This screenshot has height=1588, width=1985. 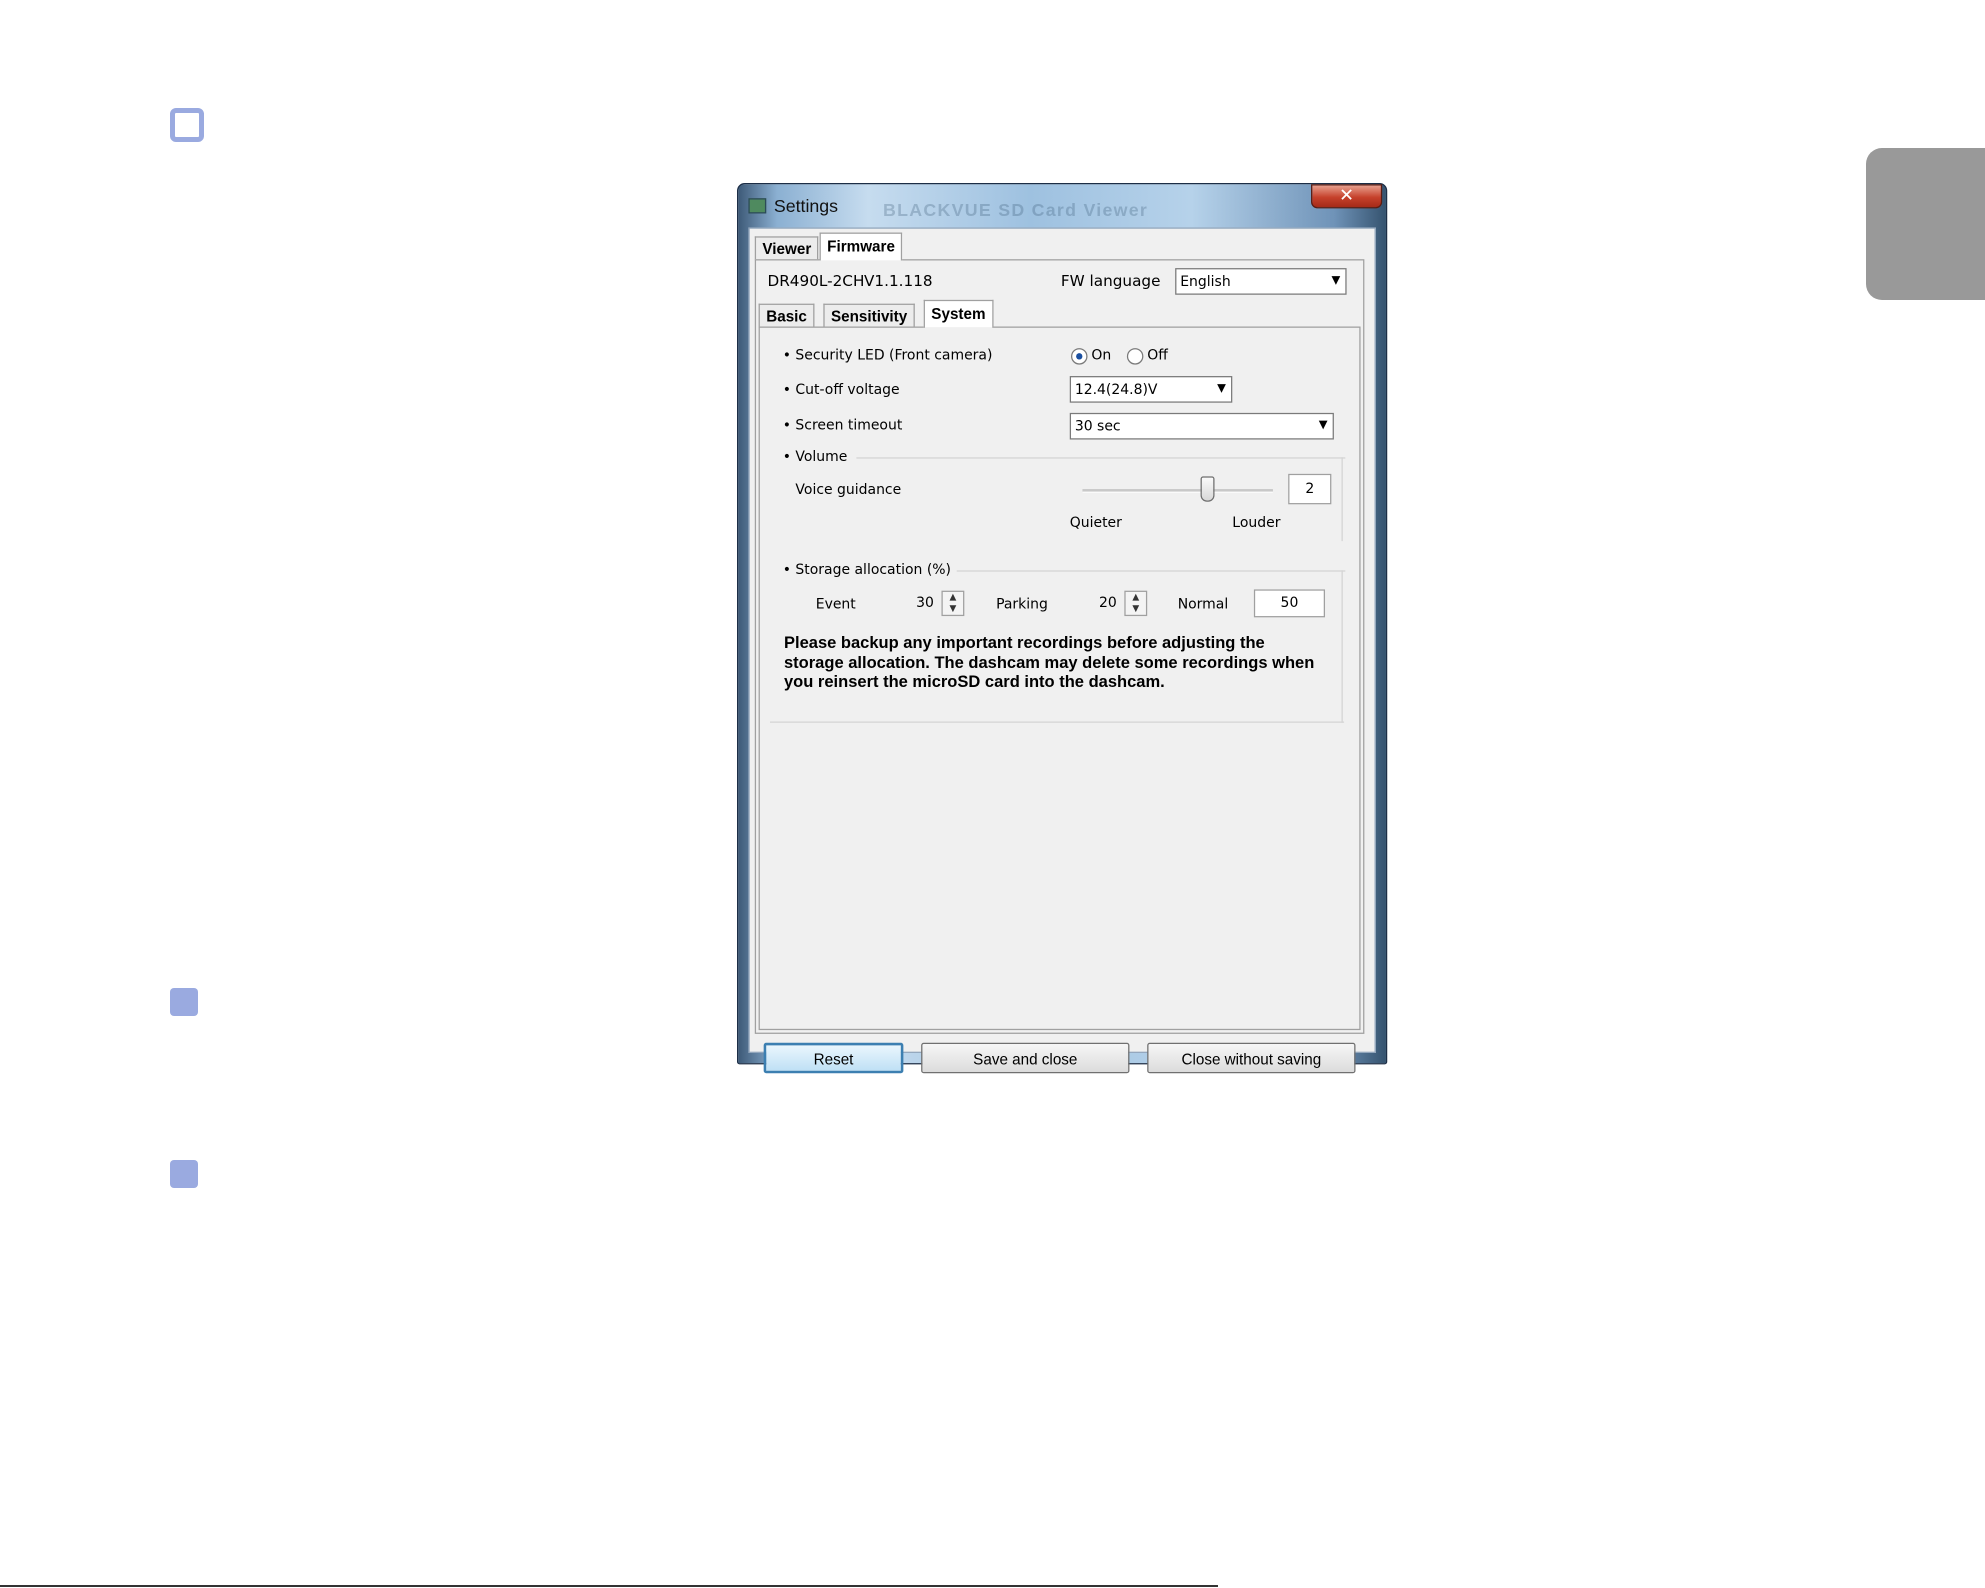 What do you see at coordinates (816, 280) in the screenshot?
I see `model-name: DR490L-2CH` at bounding box center [816, 280].